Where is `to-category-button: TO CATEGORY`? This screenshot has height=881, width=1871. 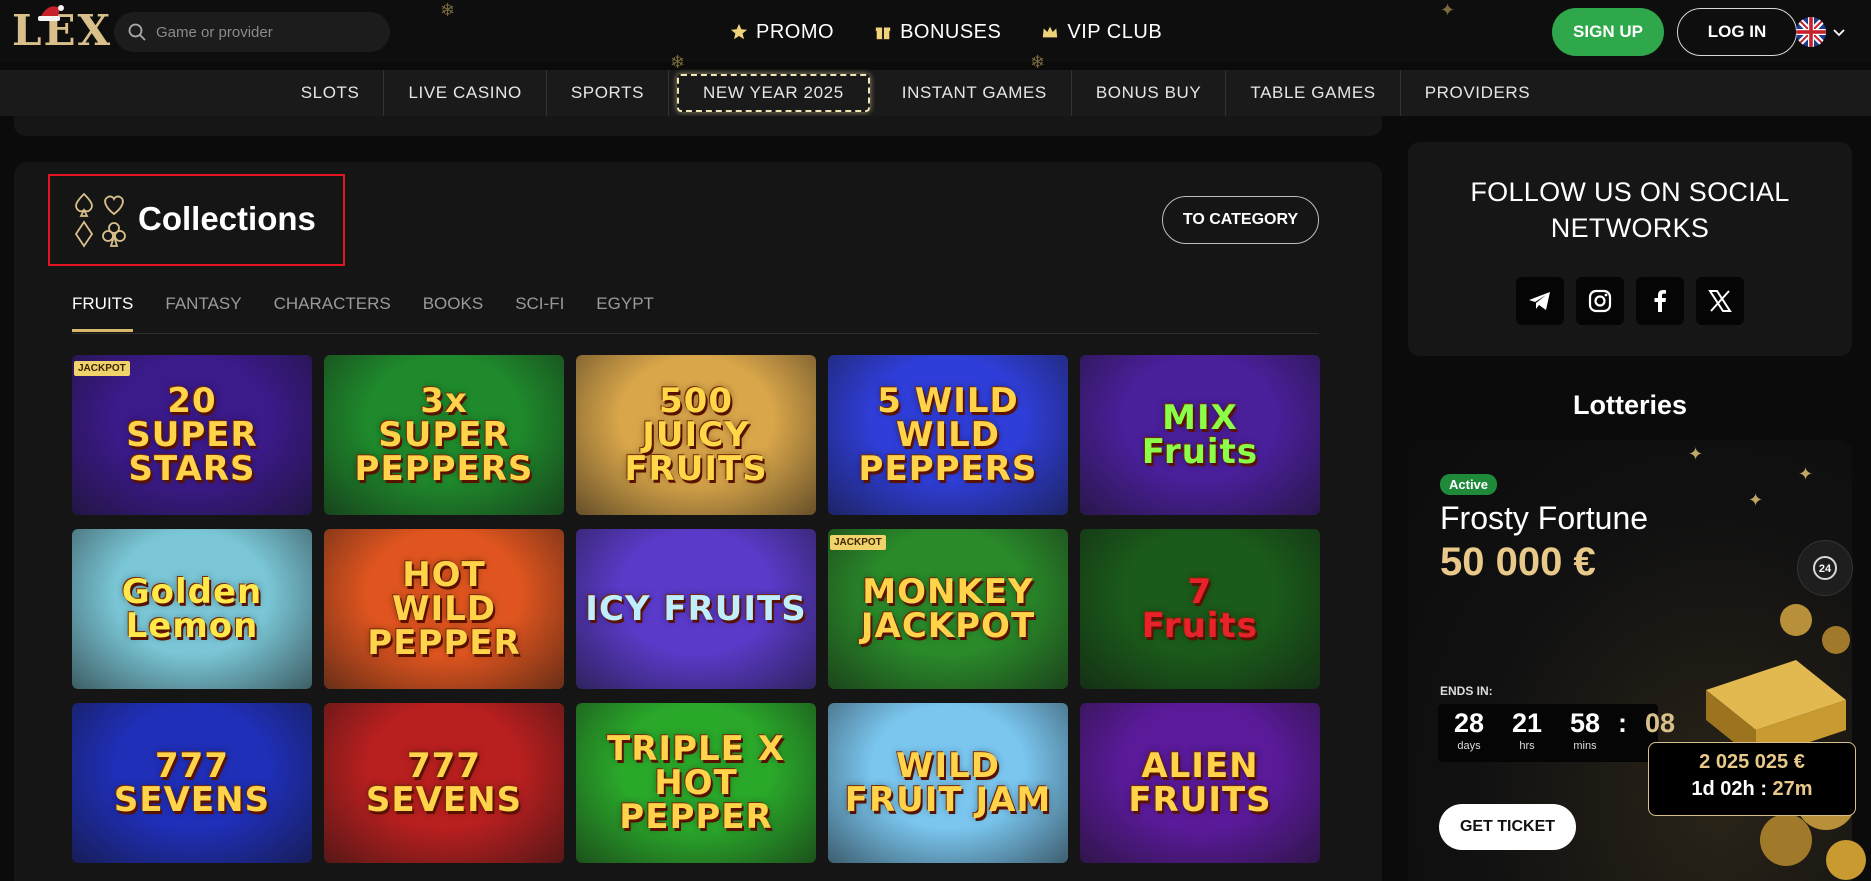 to-category-button: TO CATEGORY is located at coordinates (1240, 220).